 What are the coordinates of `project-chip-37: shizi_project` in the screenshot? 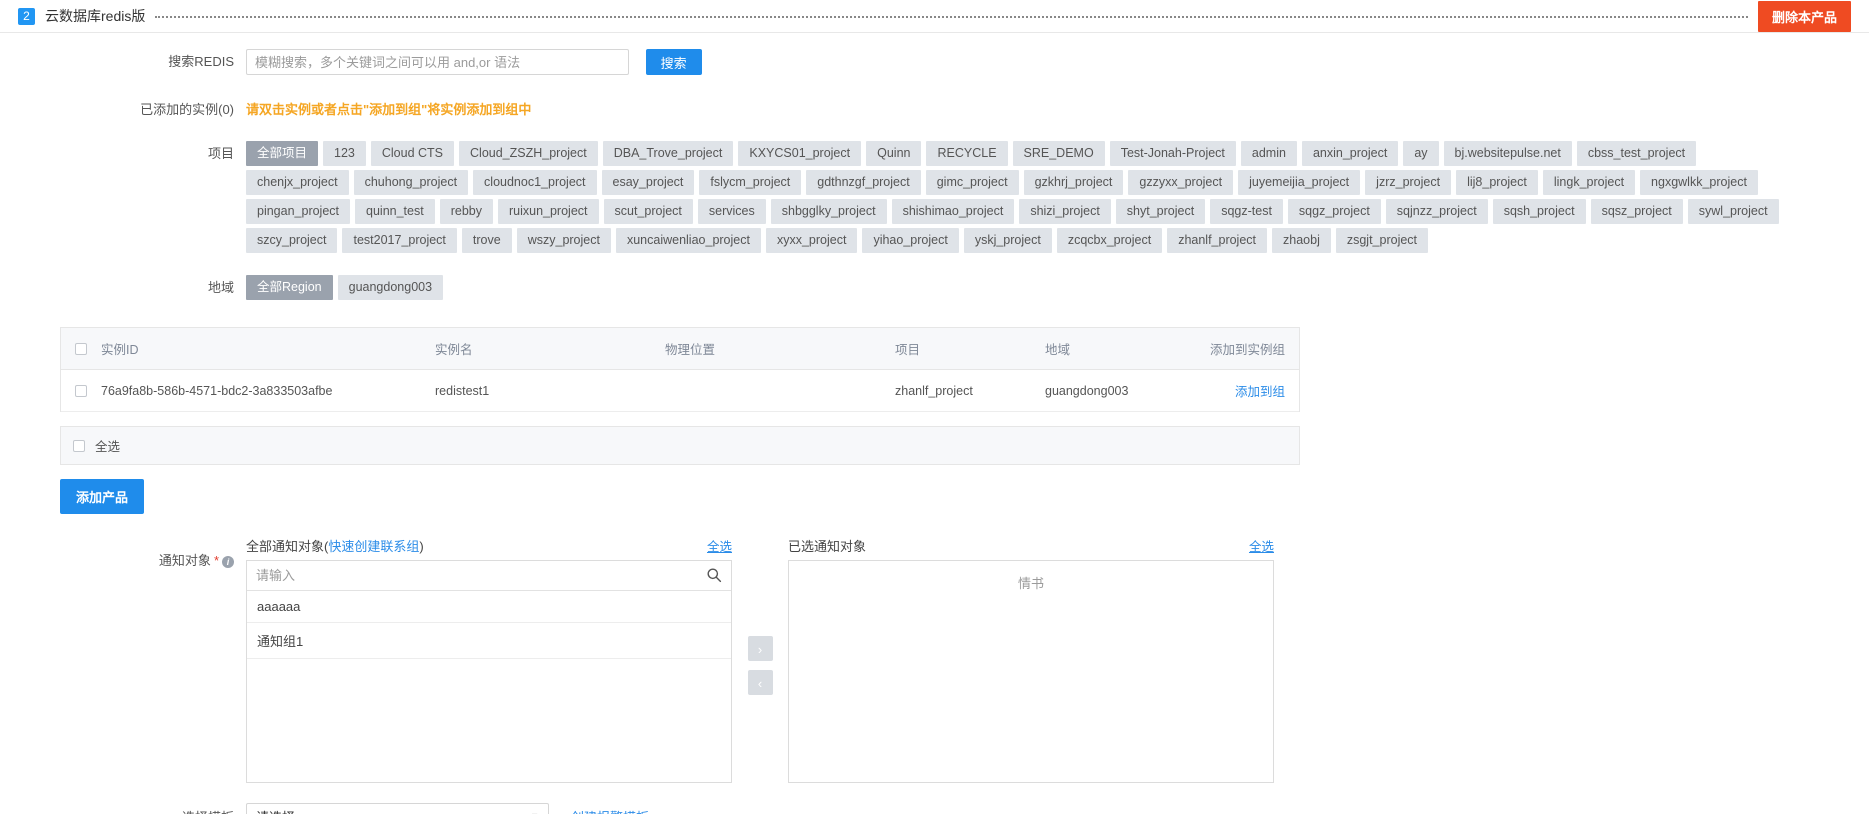 It's located at (1065, 211).